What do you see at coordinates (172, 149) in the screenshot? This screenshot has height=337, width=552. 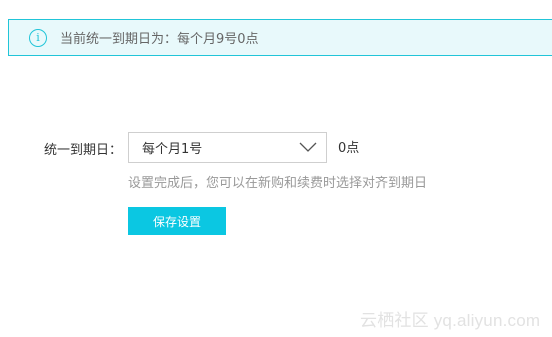 I see `due-date-select-value: 每个月1号` at bounding box center [172, 149].